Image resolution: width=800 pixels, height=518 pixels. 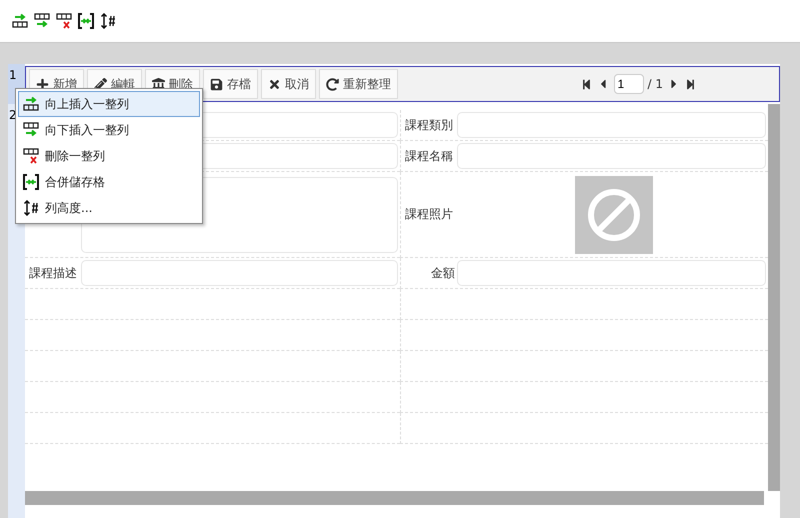 What do you see at coordinates (53, 273) in the screenshot?
I see `field-label: 課程描述` at bounding box center [53, 273].